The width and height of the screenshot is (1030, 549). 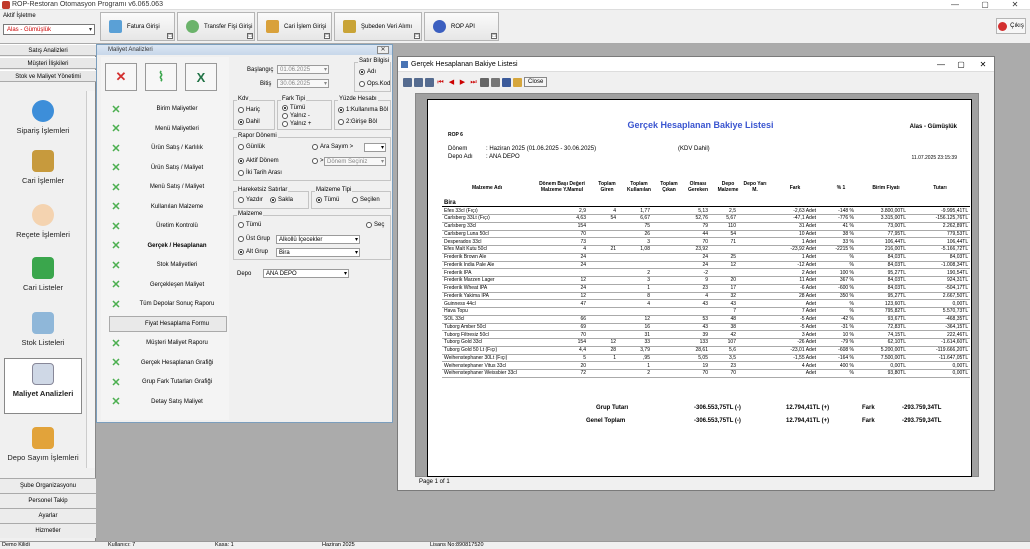 I want to click on top-group-select: Alkollü İçecekler, so click(x=318, y=239).